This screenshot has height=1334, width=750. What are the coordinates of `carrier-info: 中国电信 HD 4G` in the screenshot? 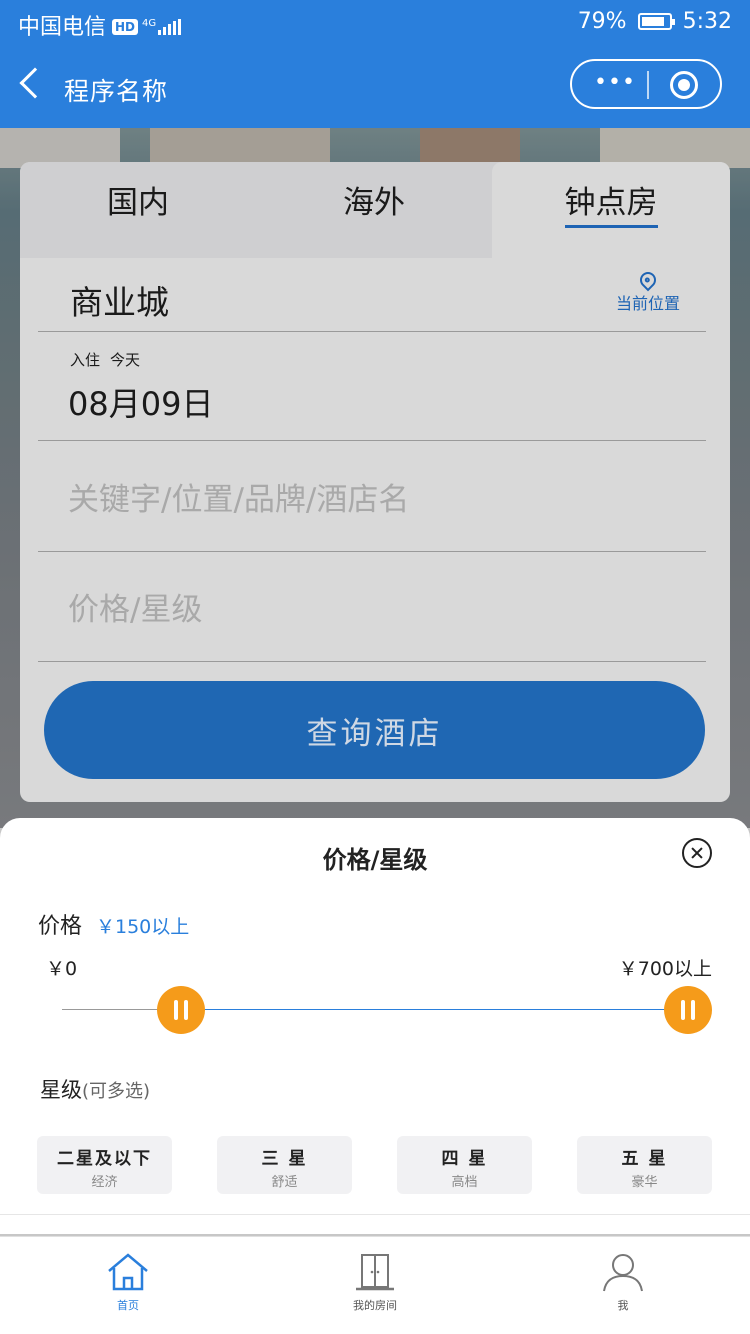 It's located at (100, 25).